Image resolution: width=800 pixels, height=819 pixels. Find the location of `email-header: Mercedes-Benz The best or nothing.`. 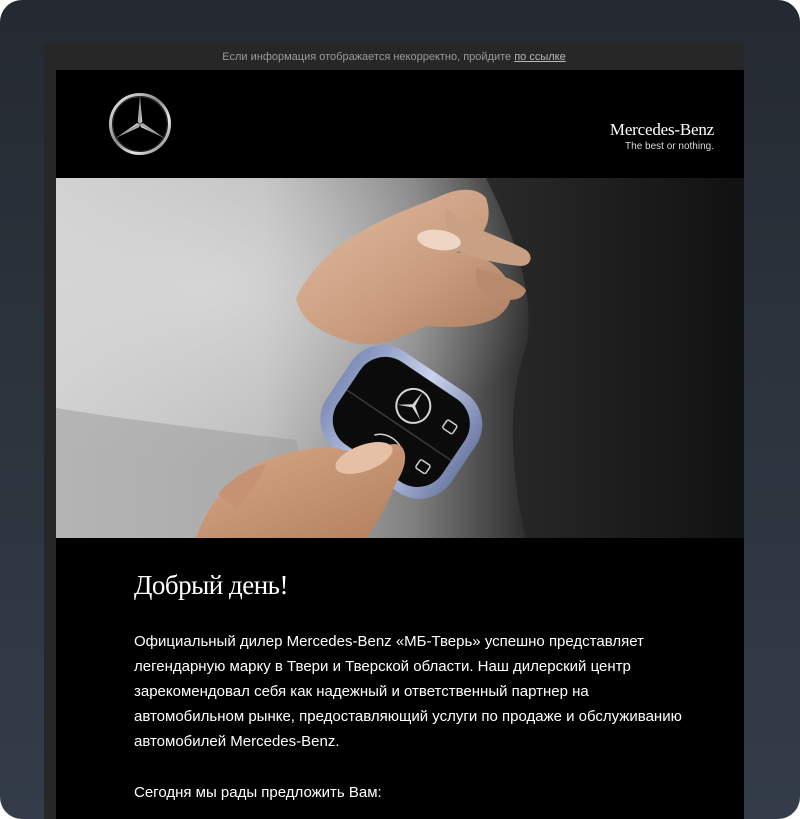

email-header: Mercedes-Benz The best or nothing. is located at coordinates (400, 124).